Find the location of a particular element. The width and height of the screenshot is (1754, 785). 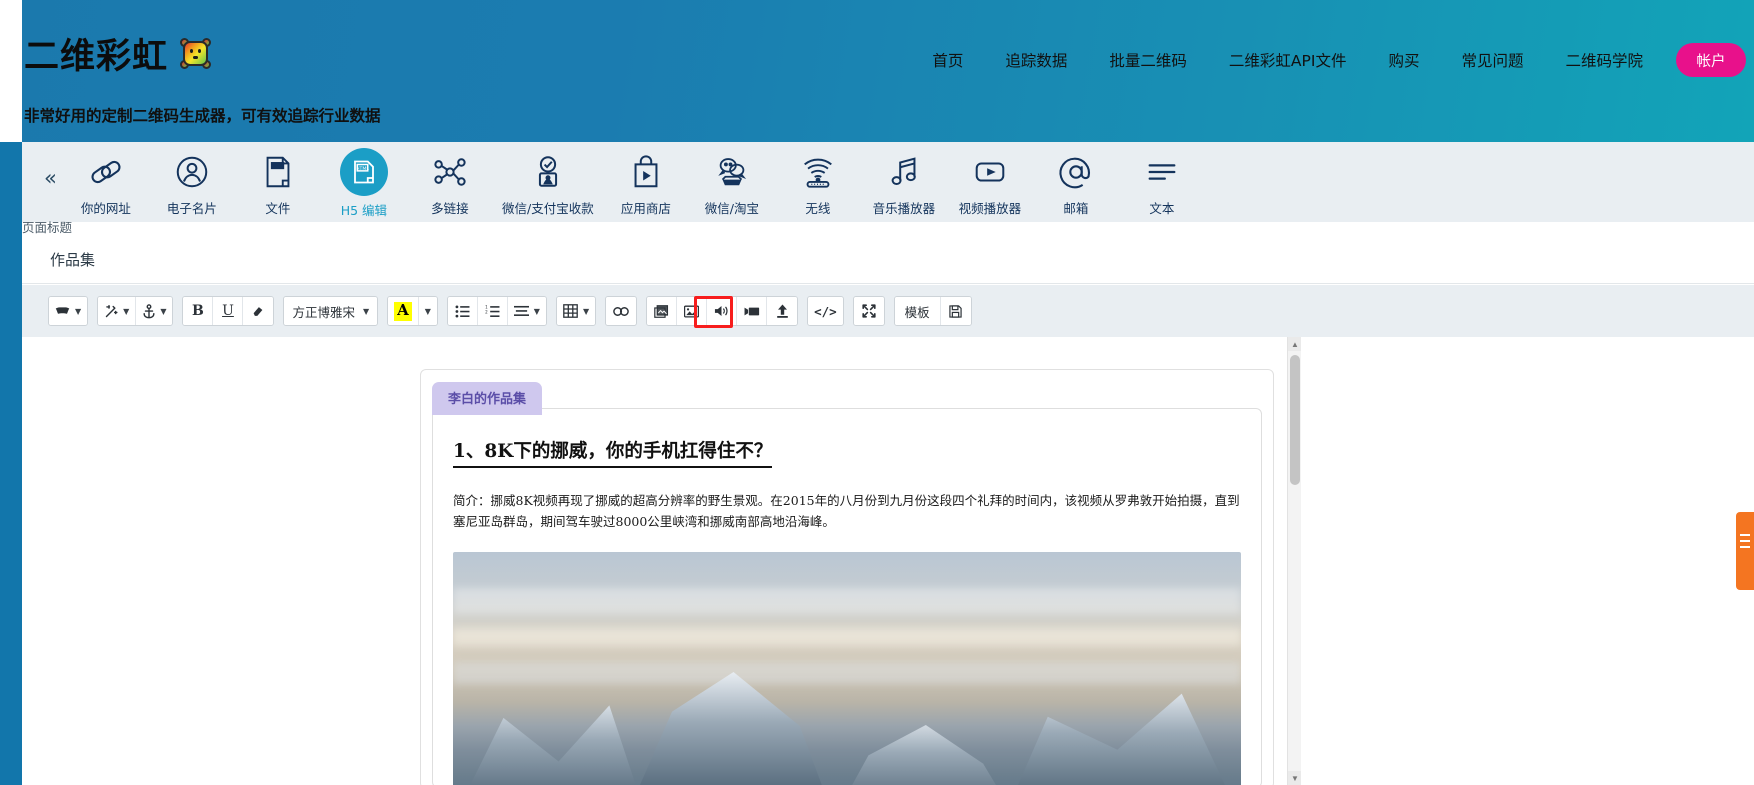

code-icon: </> is located at coordinates (825, 311).